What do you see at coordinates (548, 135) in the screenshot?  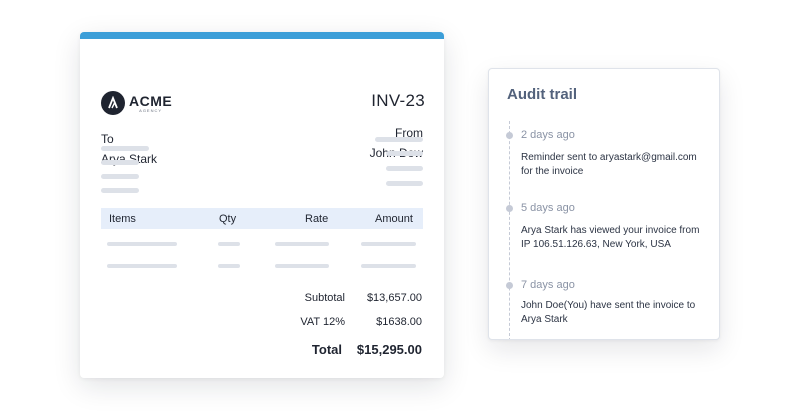 I see `event-time: 2 days ago` at bounding box center [548, 135].